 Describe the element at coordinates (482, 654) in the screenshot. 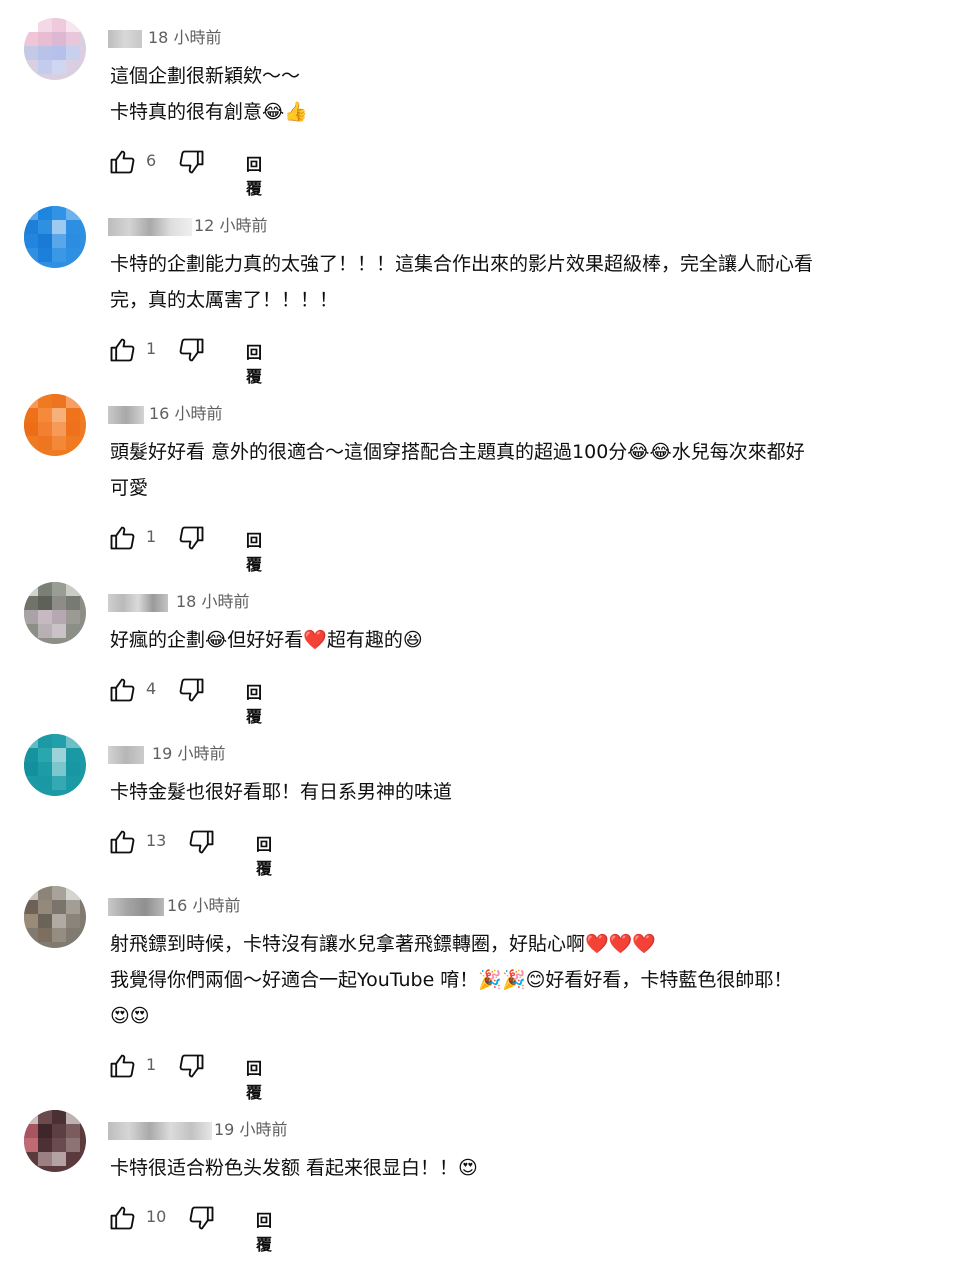

I see `comment-item: 18 小時前 好瘋的企劃😂但好好看❤️超有趣的😆 4 回覆` at that location.